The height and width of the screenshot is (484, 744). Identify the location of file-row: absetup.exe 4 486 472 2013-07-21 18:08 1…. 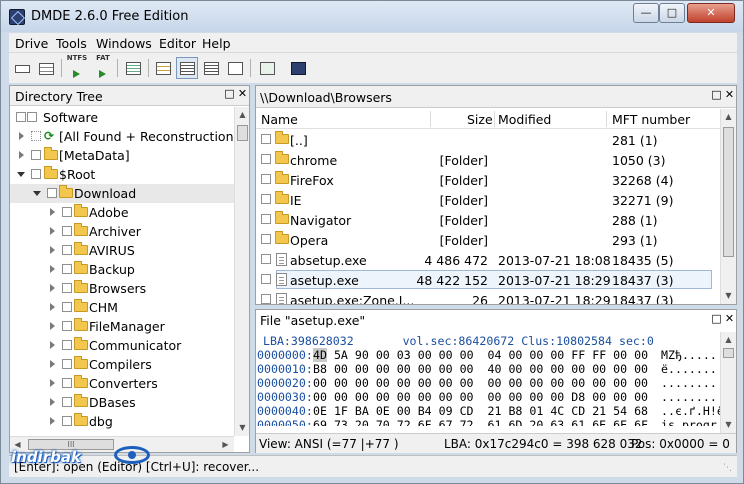
(488, 260).